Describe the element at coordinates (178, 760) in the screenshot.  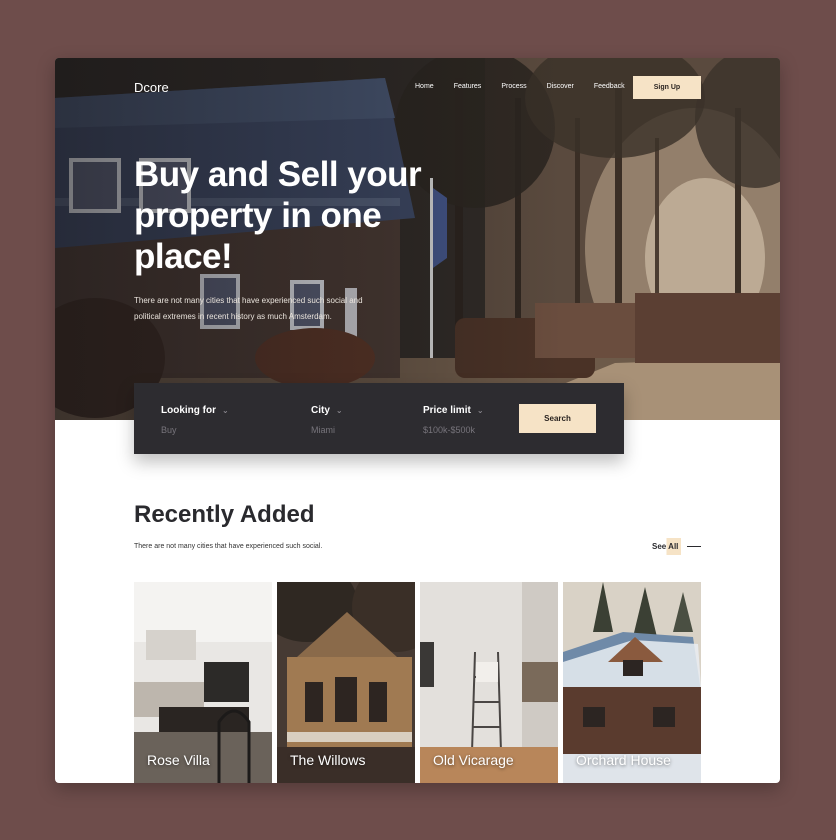
I see `property-name: Rose Villa` at that location.